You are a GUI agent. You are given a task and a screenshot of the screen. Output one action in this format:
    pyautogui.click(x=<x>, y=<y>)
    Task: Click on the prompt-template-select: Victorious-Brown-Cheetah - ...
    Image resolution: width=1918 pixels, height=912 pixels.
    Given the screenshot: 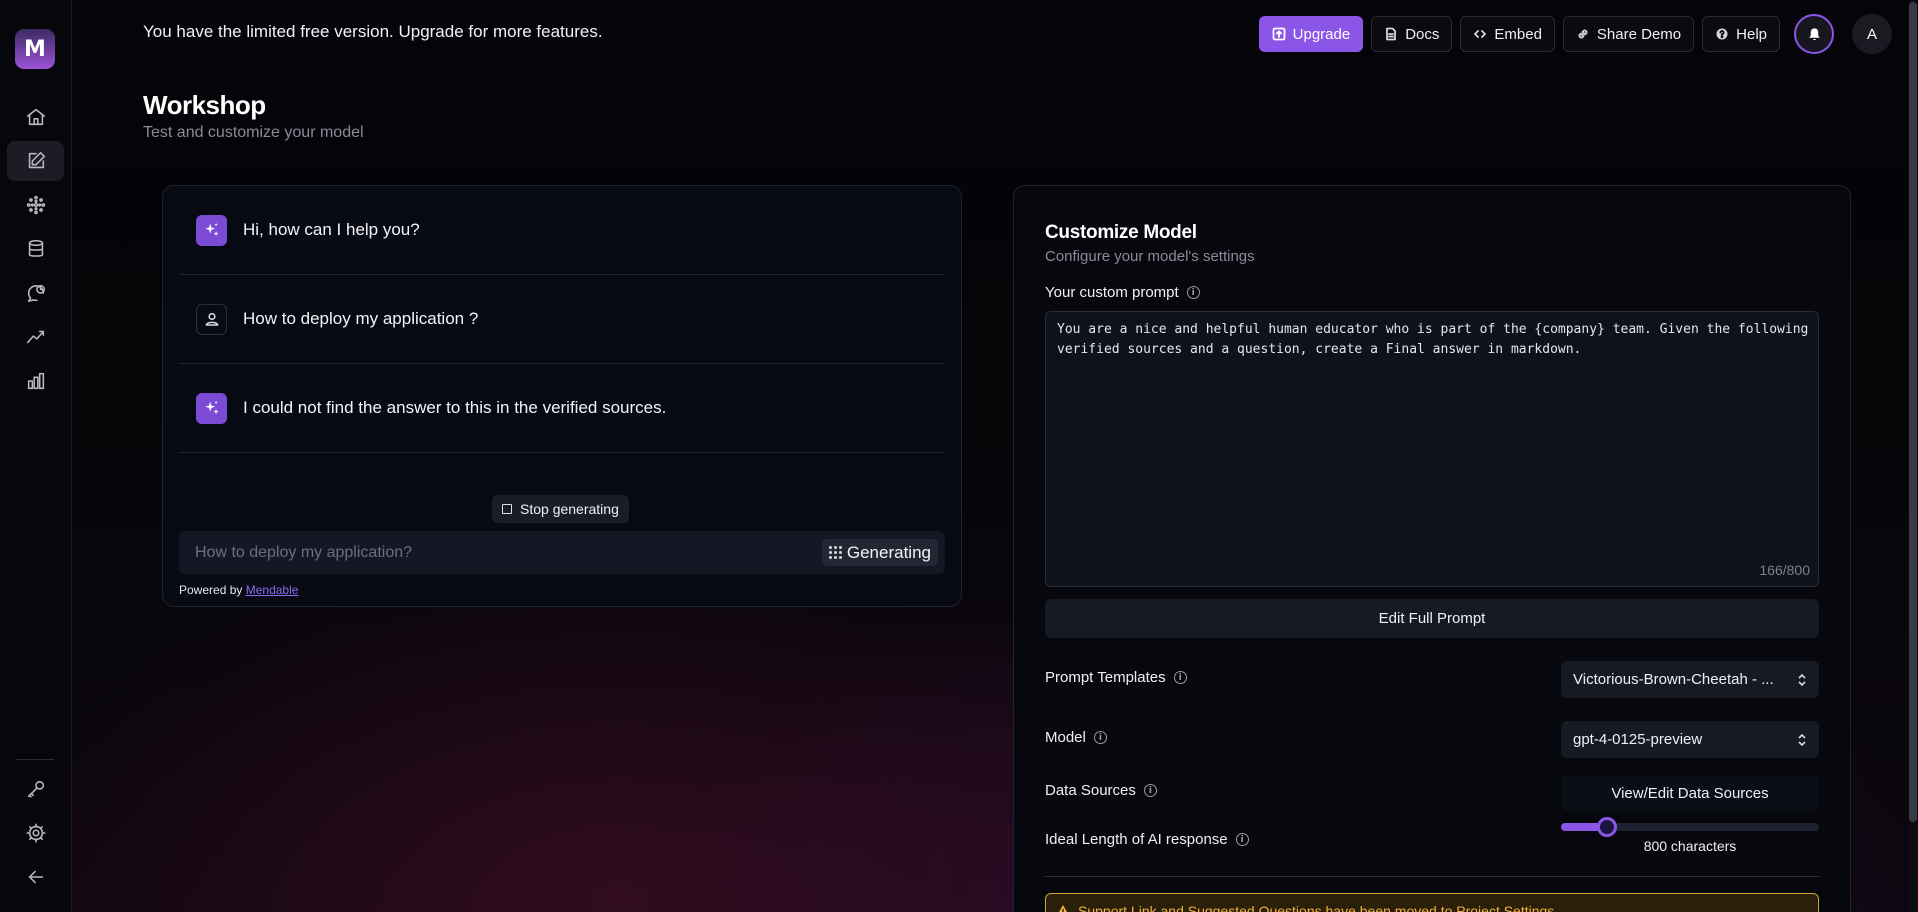 What is the action you would take?
    pyautogui.click(x=1690, y=679)
    